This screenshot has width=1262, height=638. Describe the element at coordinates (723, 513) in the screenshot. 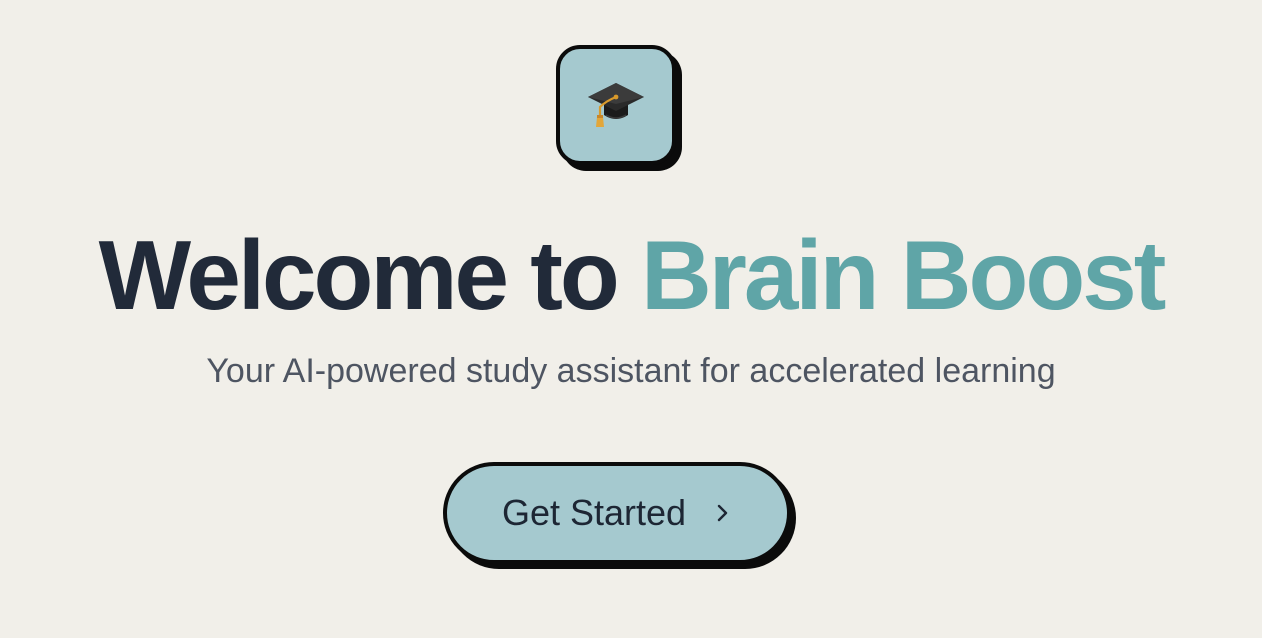

I see `chevron-right-icon` at that location.